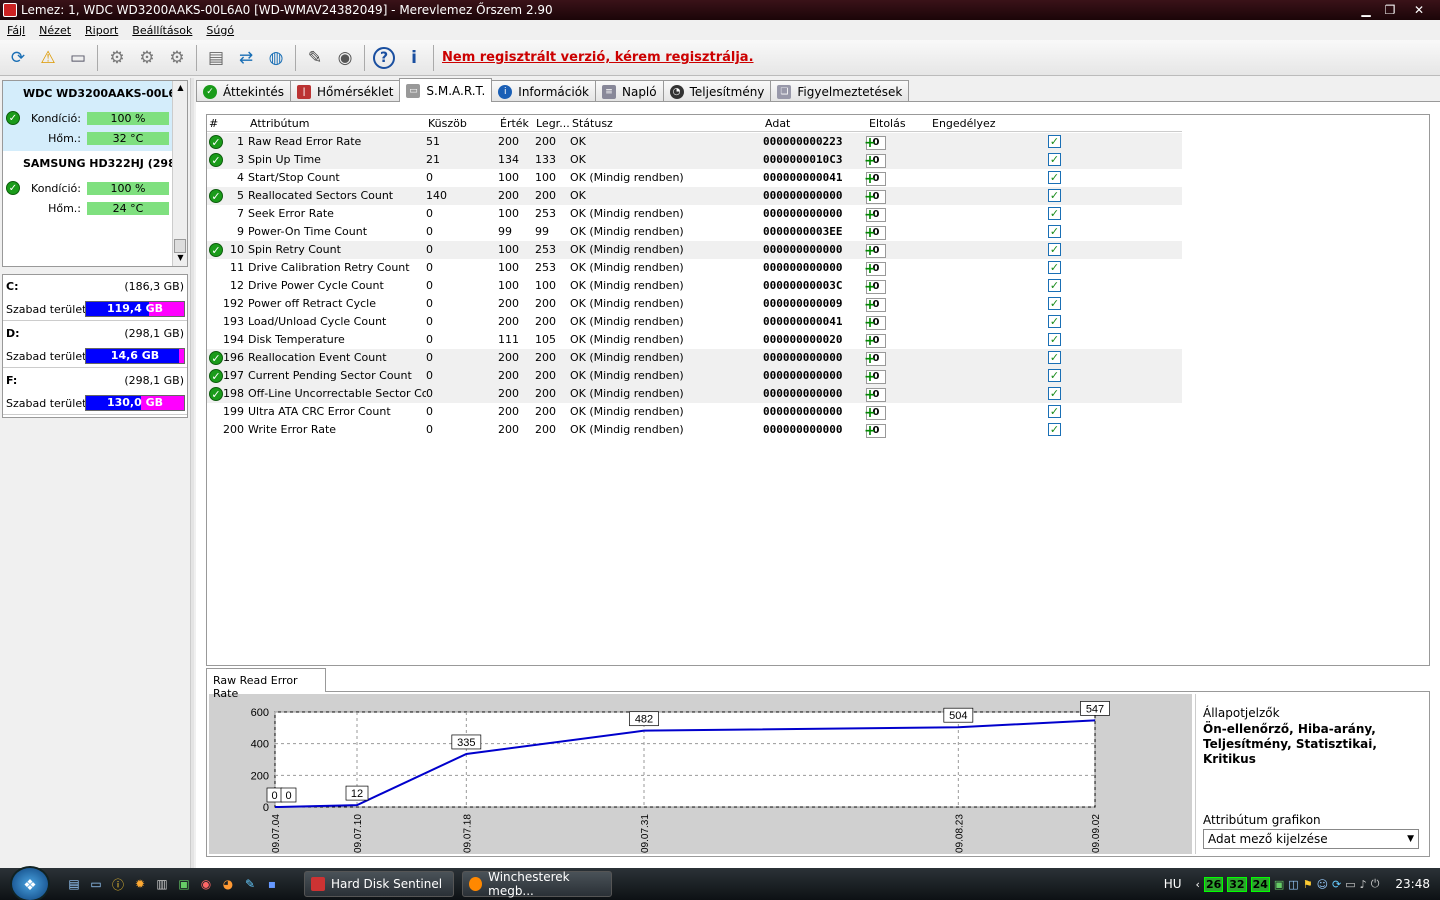 The height and width of the screenshot is (900, 1440). I want to click on table-row: ✓ 3 Spin Up Time 21 134 133 OK 0000000010C3 −0+ ✓, so click(694, 160).